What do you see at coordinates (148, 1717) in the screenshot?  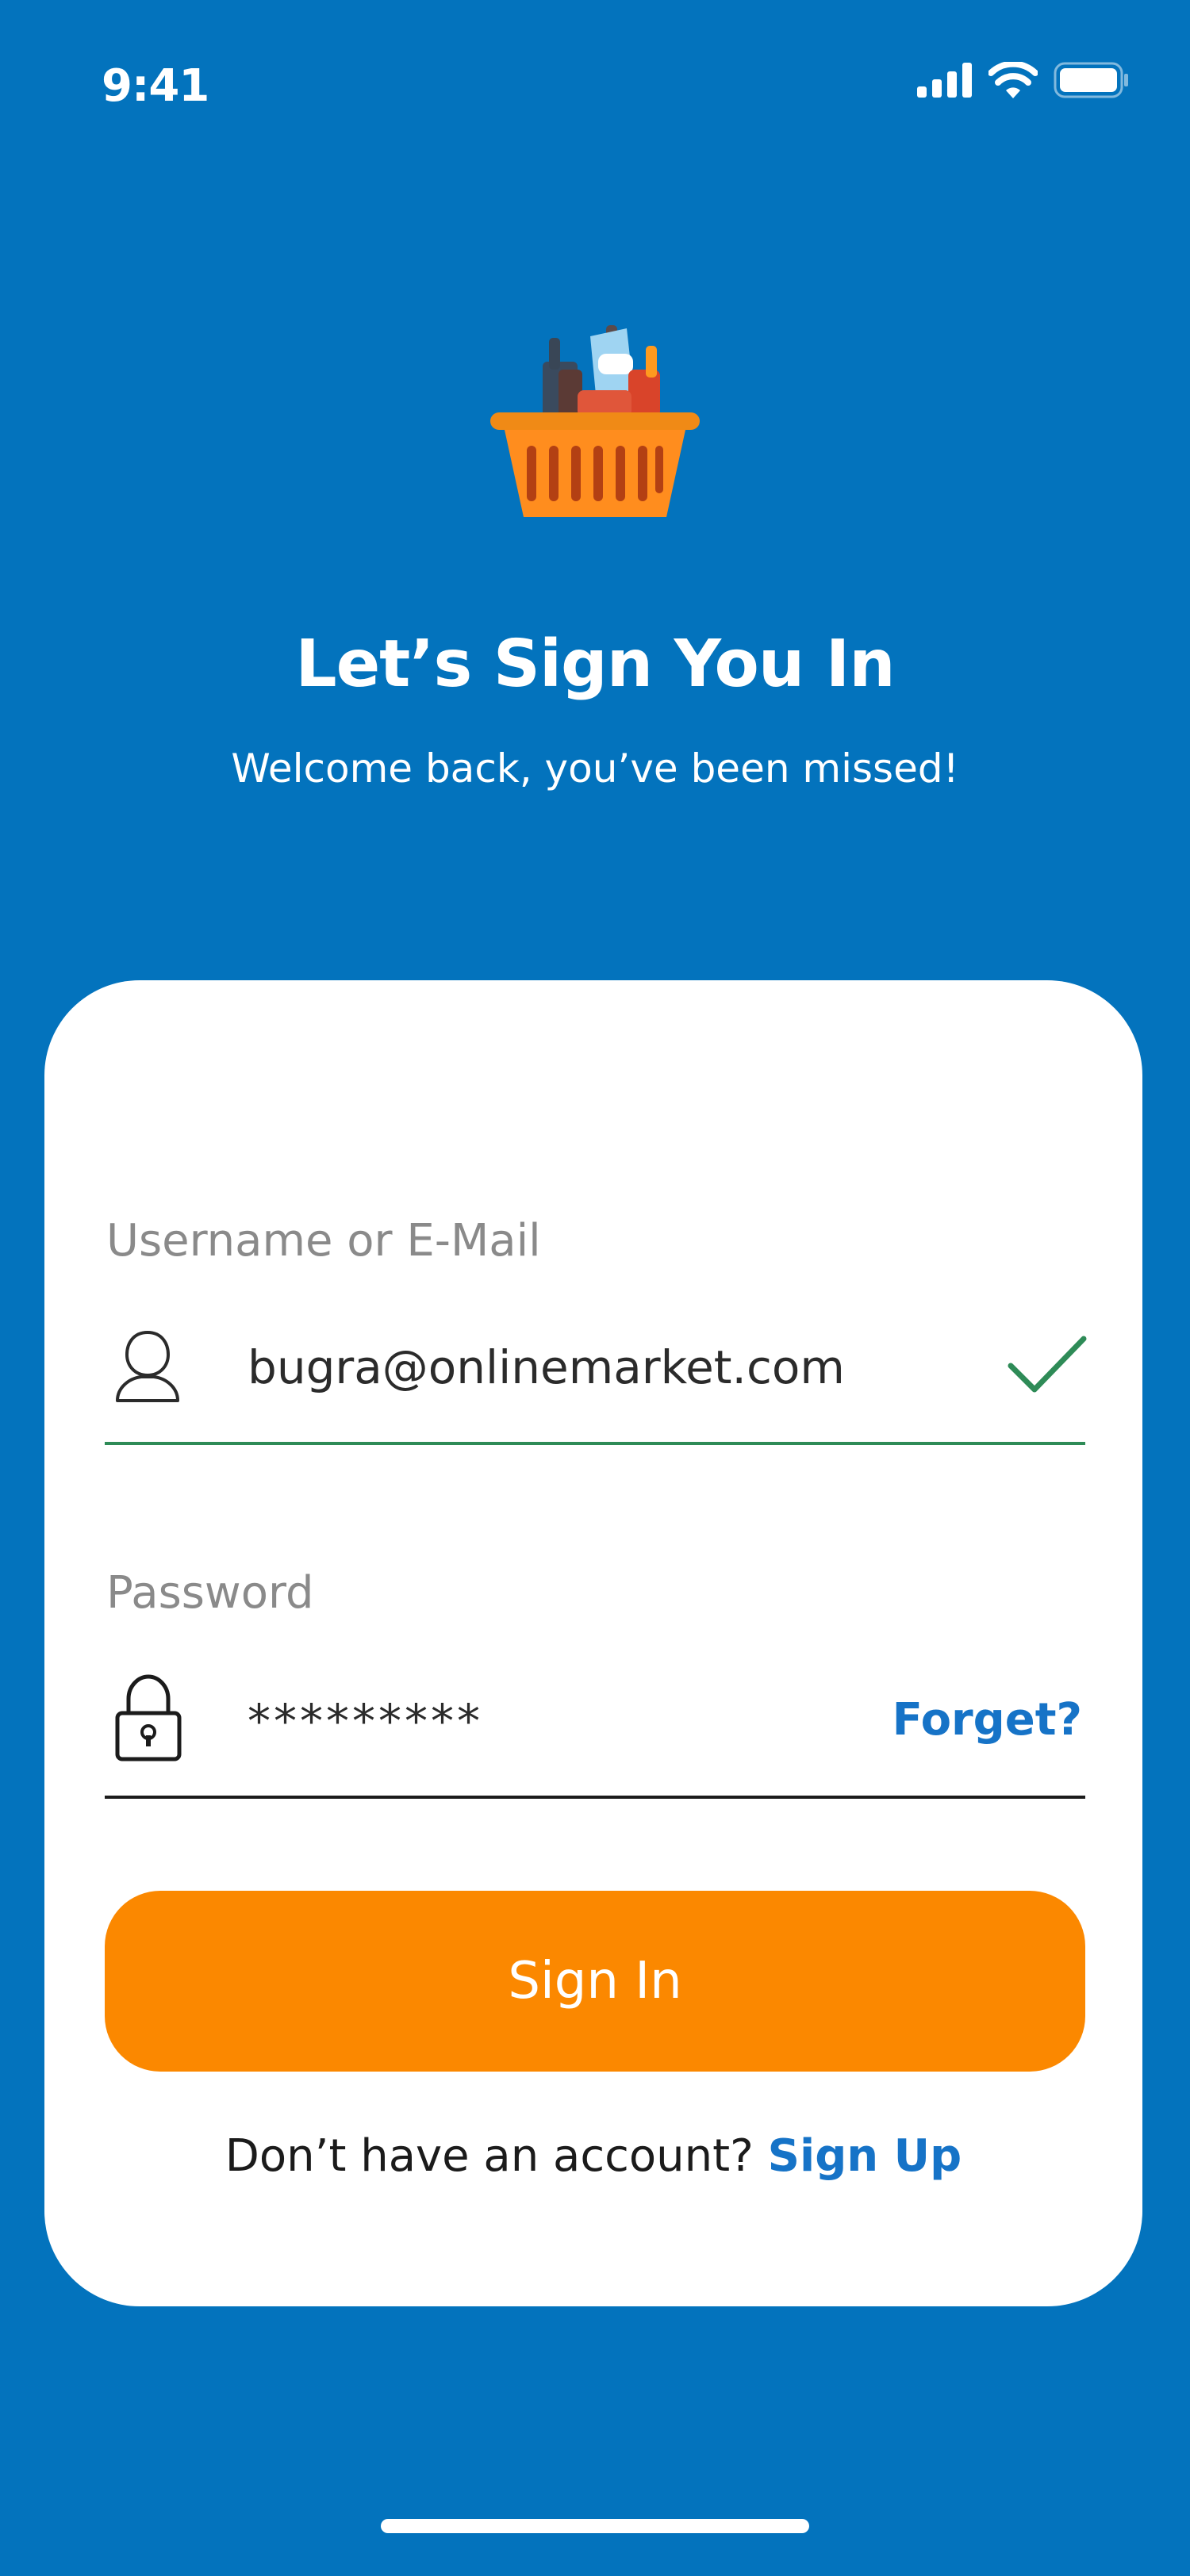 I see `lock-icon` at bounding box center [148, 1717].